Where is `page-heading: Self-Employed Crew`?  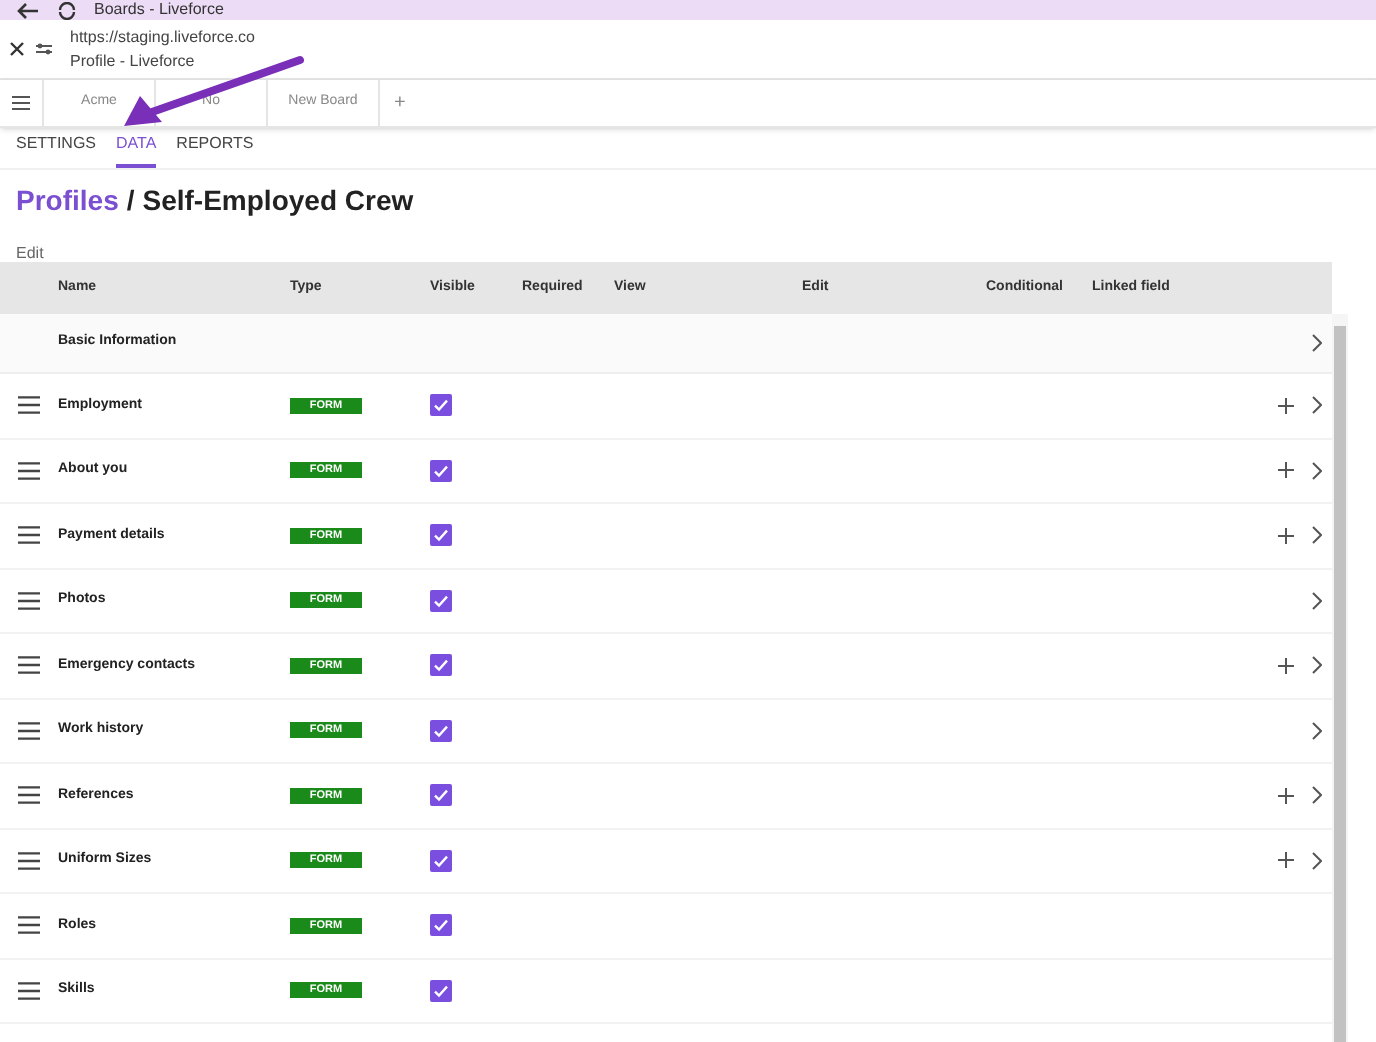 page-heading: Self-Employed Crew is located at coordinates (278, 200).